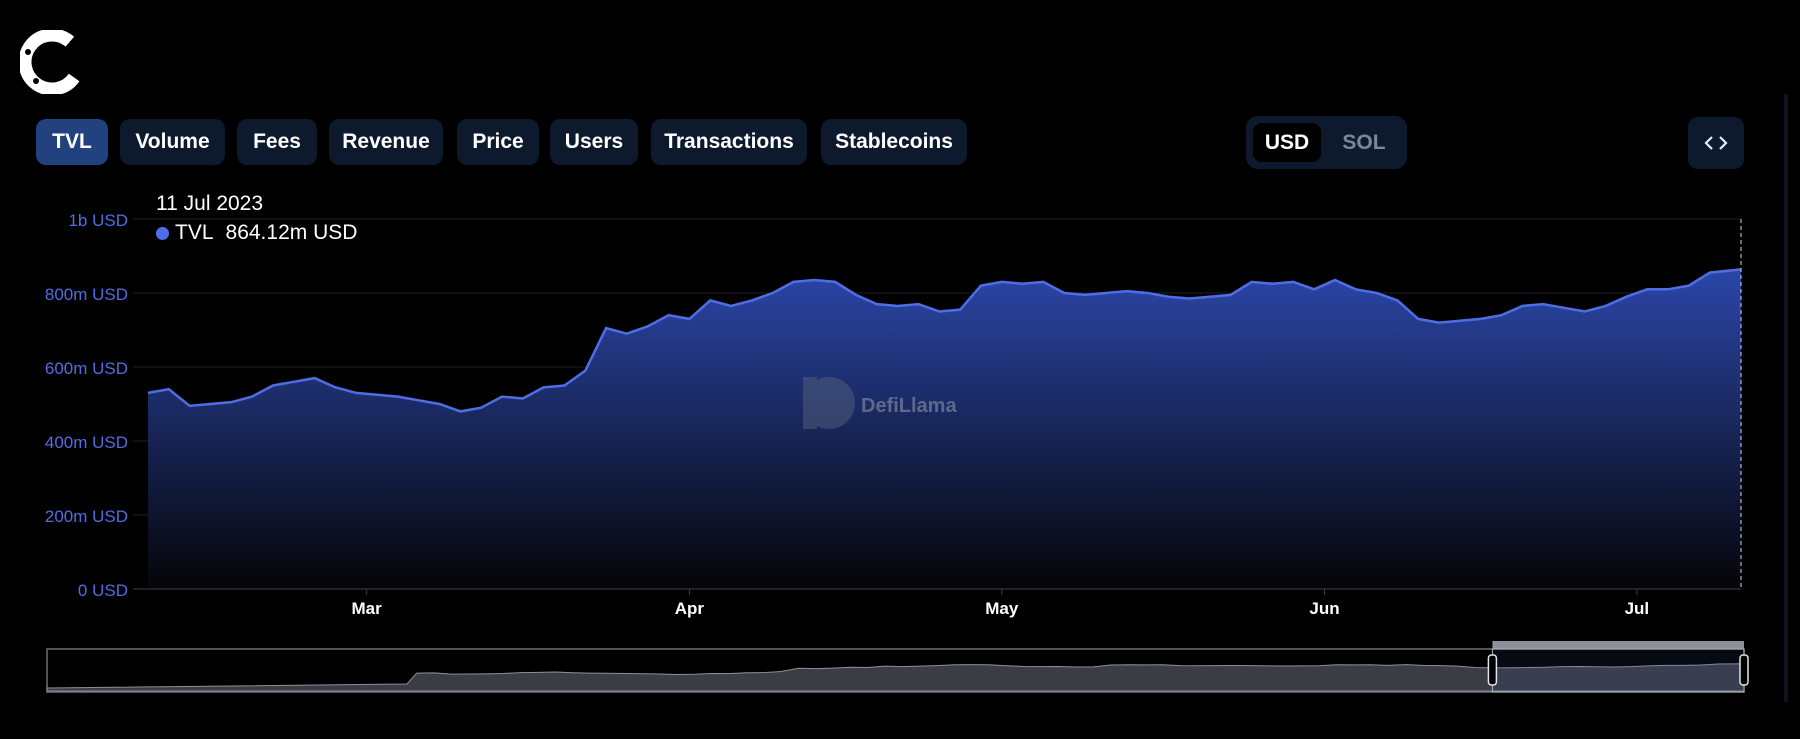 The height and width of the screenshot is (739, 1800). I want to click on range-handle-left, so click(1492, 670).